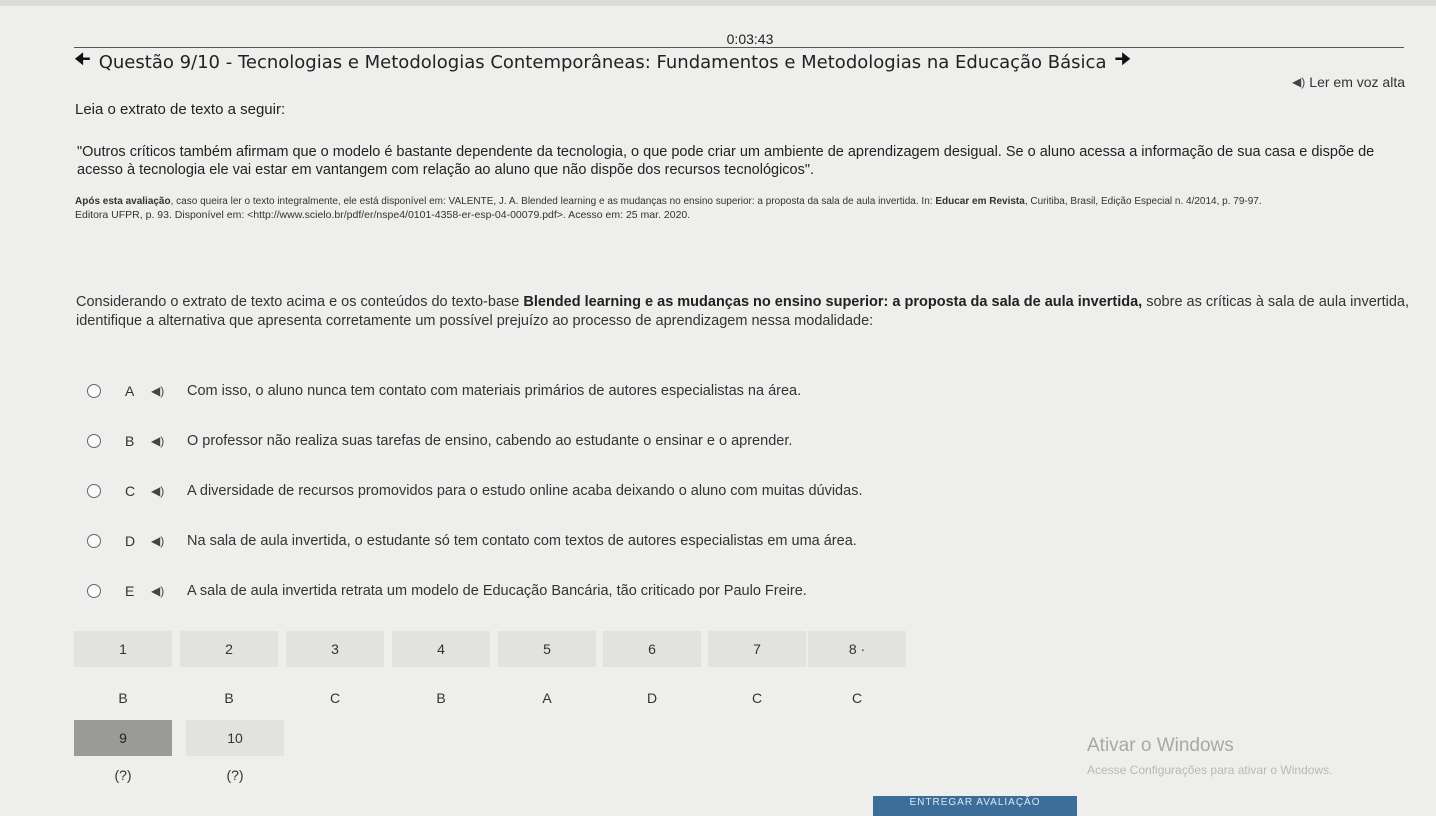  What do you see at coordinates (130, 391) in the screenshot?
I see `option-letter: A` at bounding box center [130, 391].